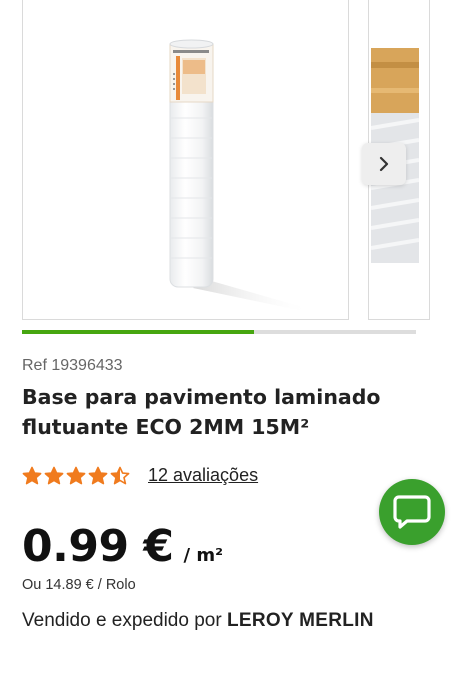 The width and height of the screenshot is (458, 699). I want to click on chat-bubble-icon, so click(412, 512).